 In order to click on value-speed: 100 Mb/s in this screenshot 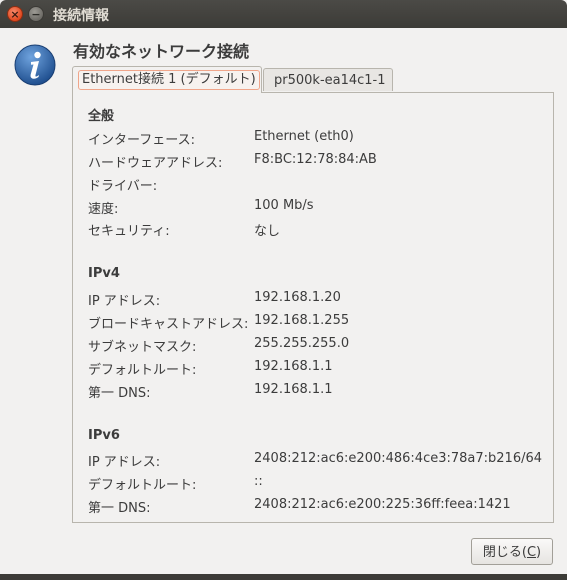, I will do `click(284, 205)`.